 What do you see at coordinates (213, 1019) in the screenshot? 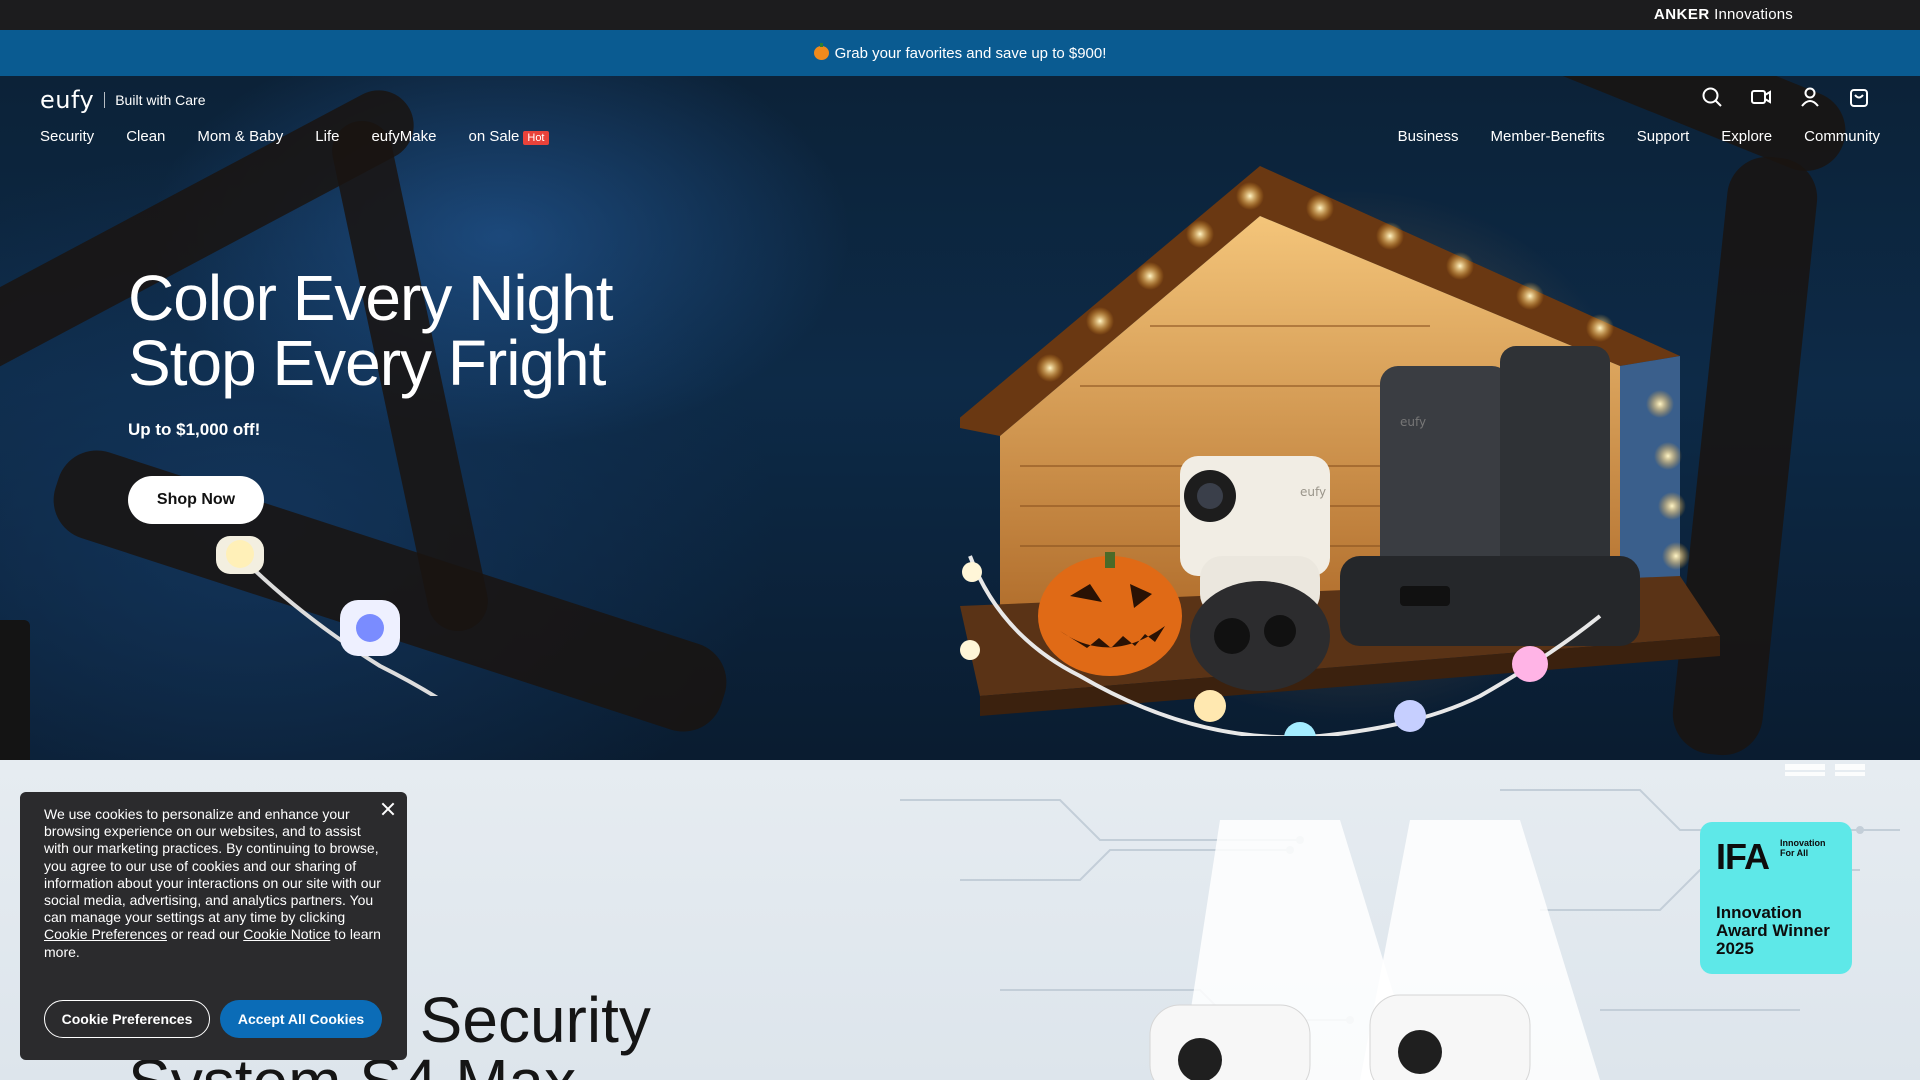
I see `cookie-buttons: Cookie Preferences Accept All Cookies` at bounding box center [213, 1019].